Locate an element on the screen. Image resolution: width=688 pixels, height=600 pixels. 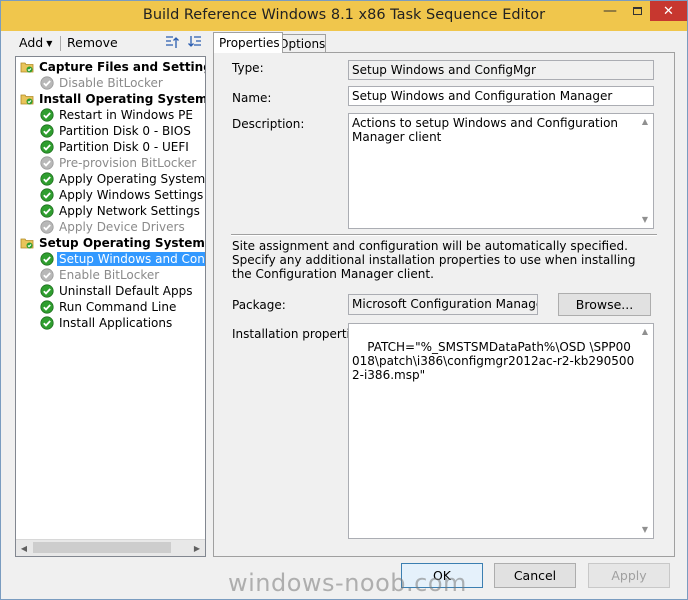
add-label: Add is located at coordinates (31, 42).